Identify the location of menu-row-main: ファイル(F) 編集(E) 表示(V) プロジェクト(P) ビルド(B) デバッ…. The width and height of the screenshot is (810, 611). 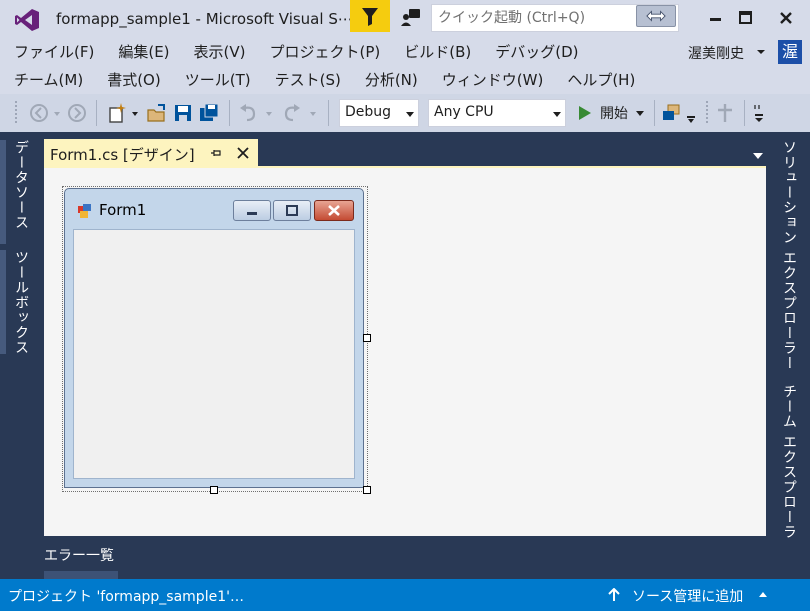
(289, 52).